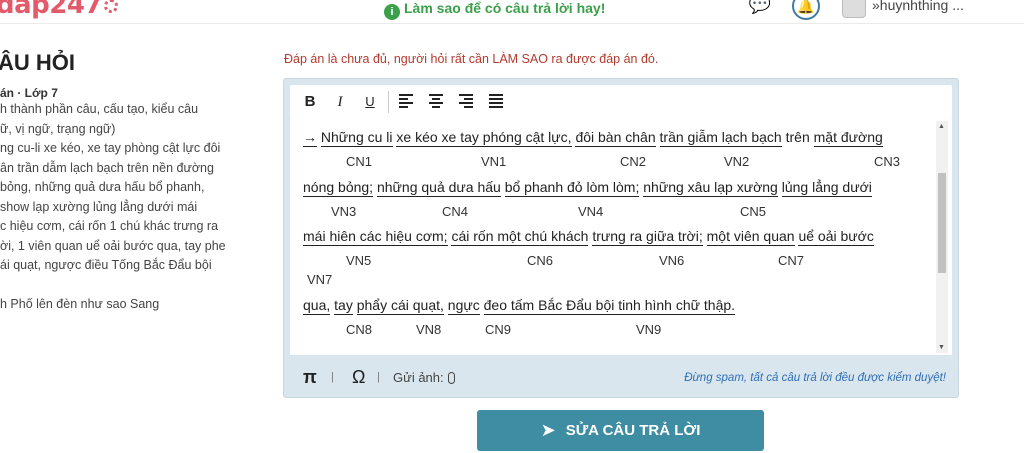  Describe the element at coordinates (340, 102) in the screenshot. I see `italic-button: I` at that location.